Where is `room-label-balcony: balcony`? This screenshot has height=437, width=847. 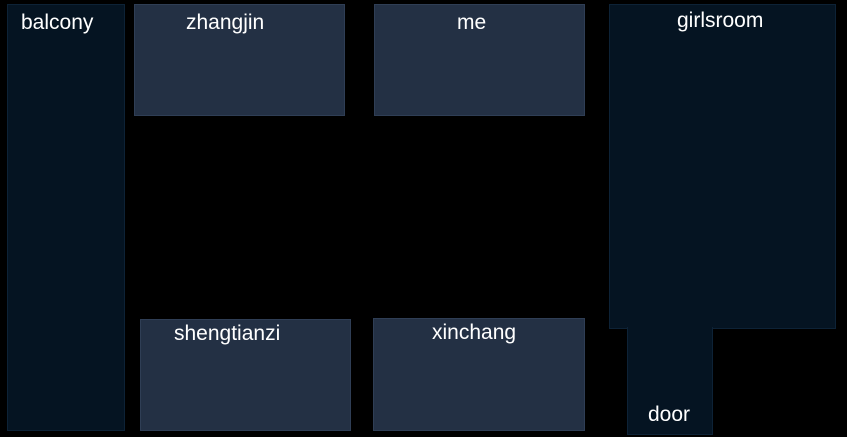
room-label-balcony: balcony is located at coordinates (57, 22).